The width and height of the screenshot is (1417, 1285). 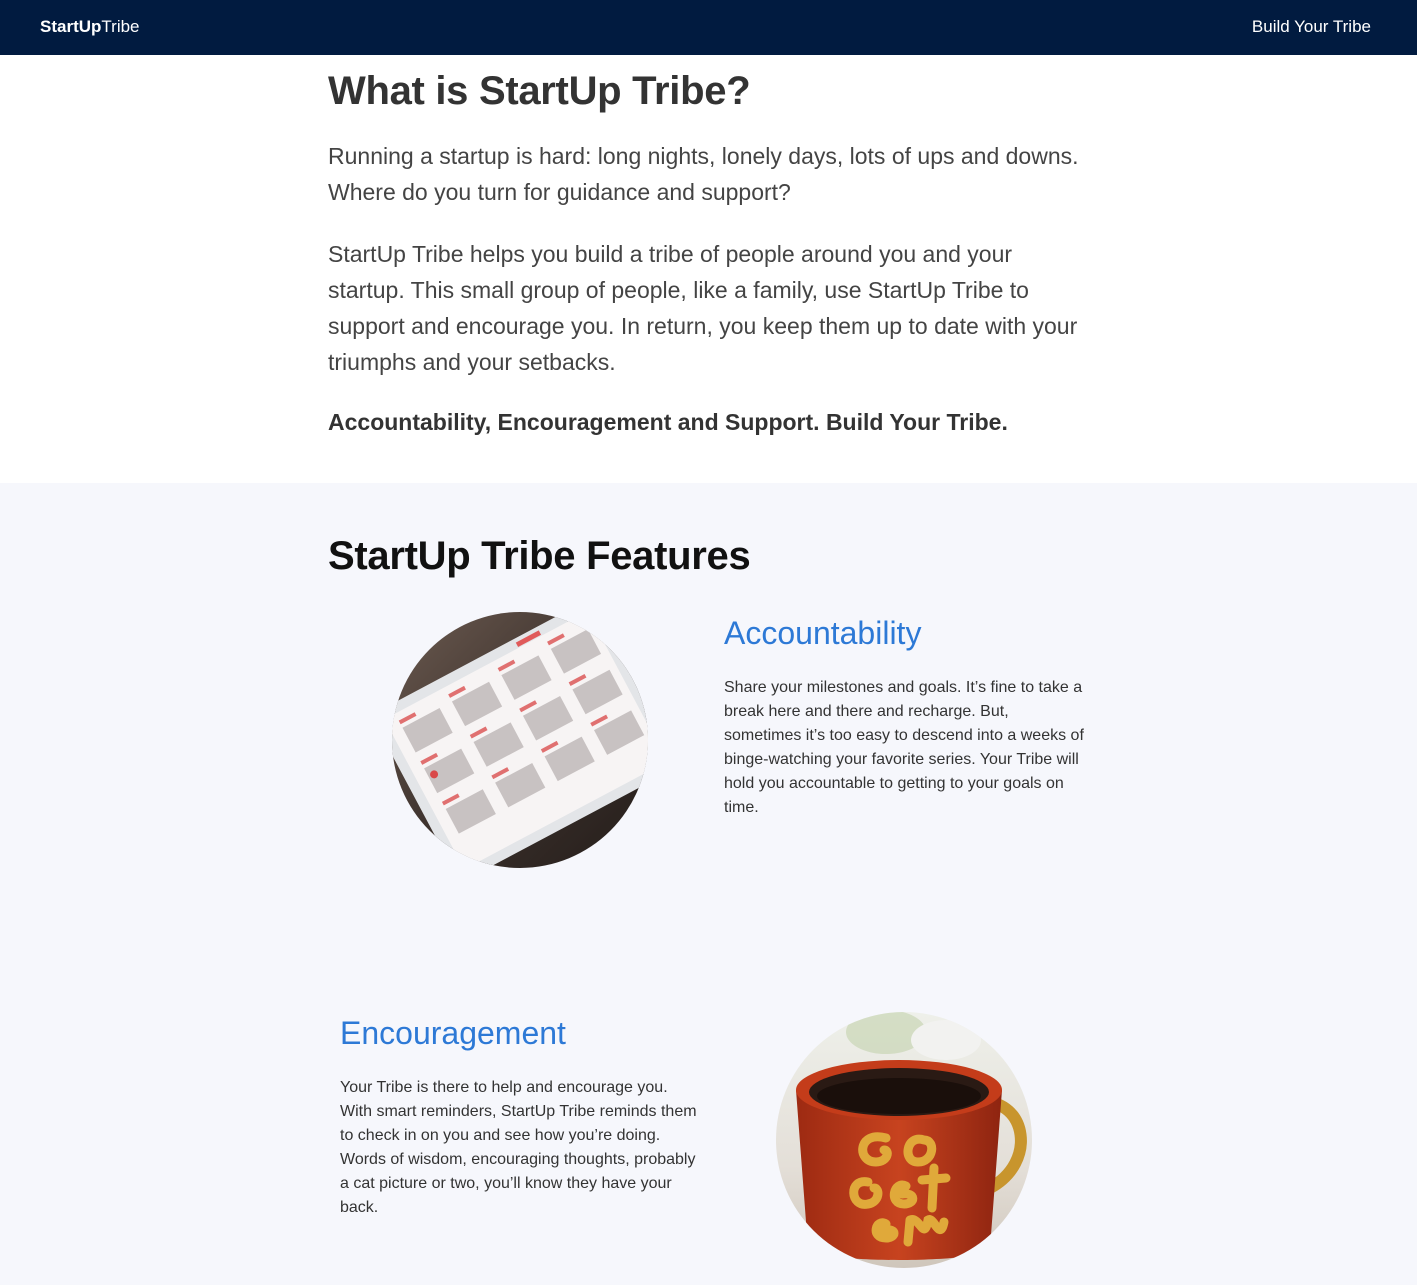 I want to click on navbar: StartUpTribe Build Your Tribe, so click(x=708, y=27).